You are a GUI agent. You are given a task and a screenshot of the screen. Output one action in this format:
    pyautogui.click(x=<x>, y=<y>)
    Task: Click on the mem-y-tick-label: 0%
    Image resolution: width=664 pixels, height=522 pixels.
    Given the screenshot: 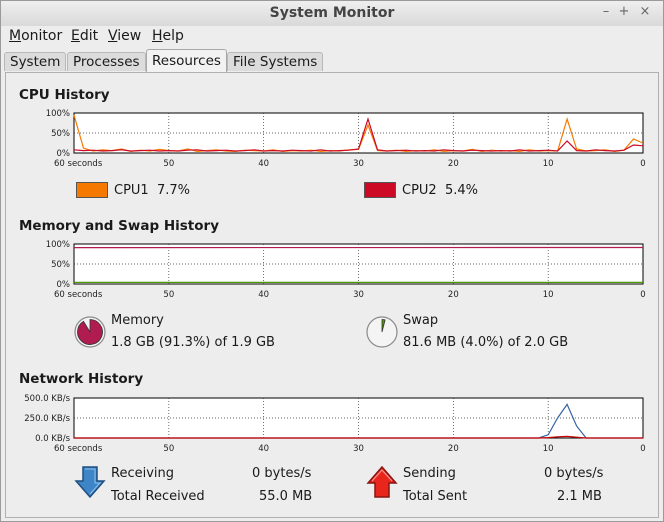 What is the action you would take?
    pyautogui.click(x=64, y=285)
    